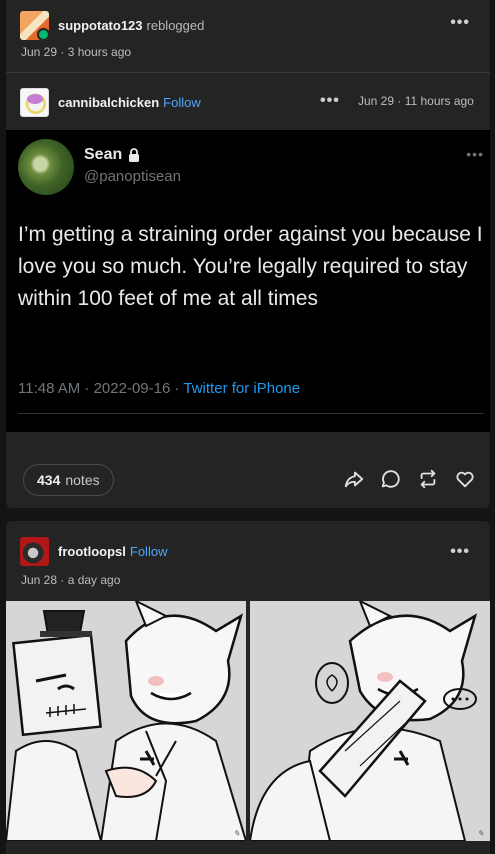 The width and height of the screenshot is (495, 854). I want to click on post-actions, so click(409, 479).